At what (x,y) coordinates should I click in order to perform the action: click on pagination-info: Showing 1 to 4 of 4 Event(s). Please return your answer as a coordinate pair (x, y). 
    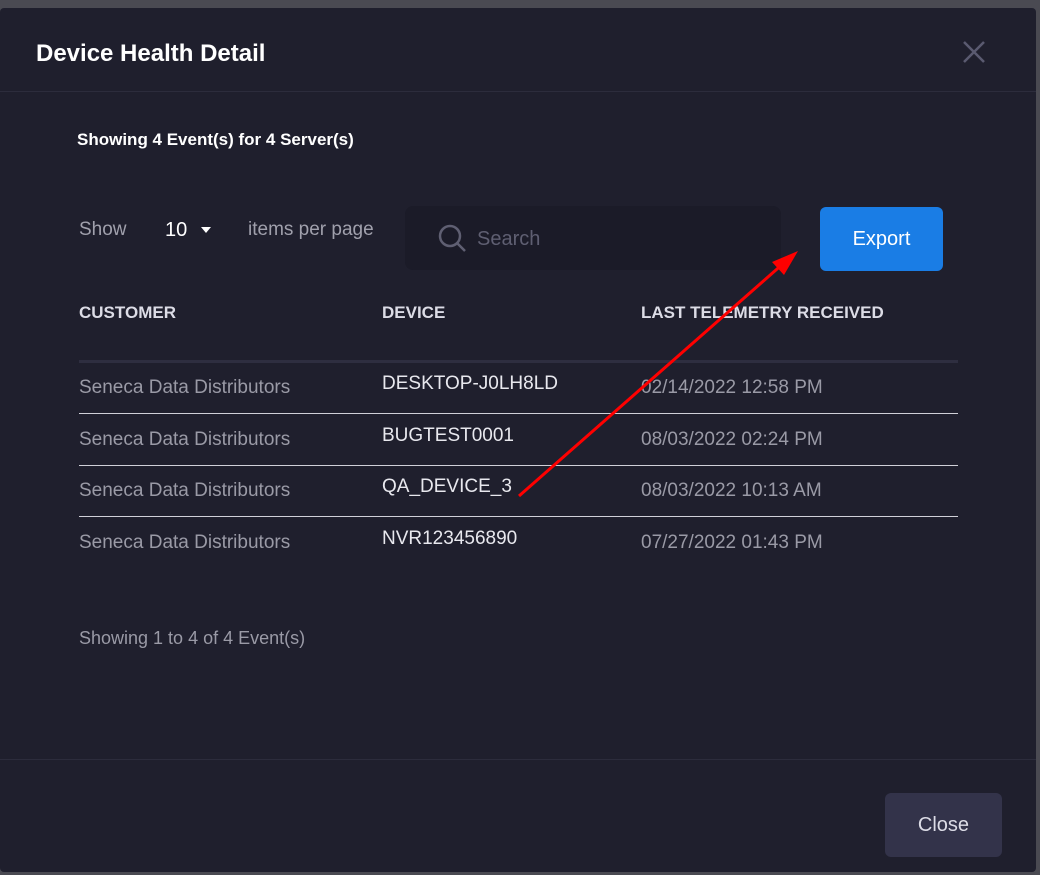
    Looking at the image, I should click on (192, 638).